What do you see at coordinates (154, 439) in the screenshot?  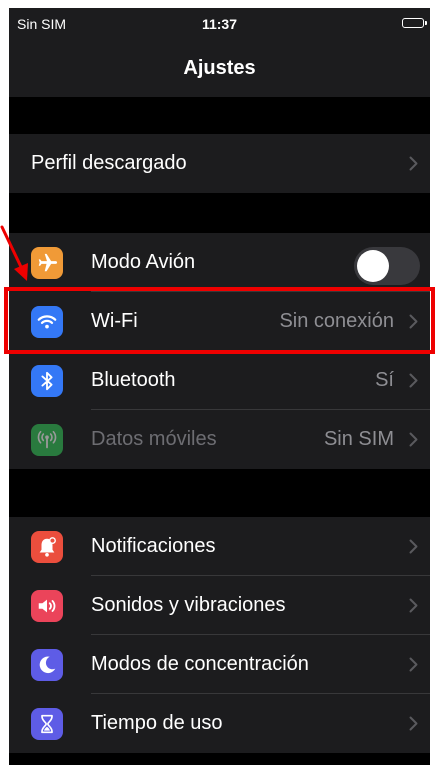 I see `row-label: Datos móviles` at bounding box center [154, 439].